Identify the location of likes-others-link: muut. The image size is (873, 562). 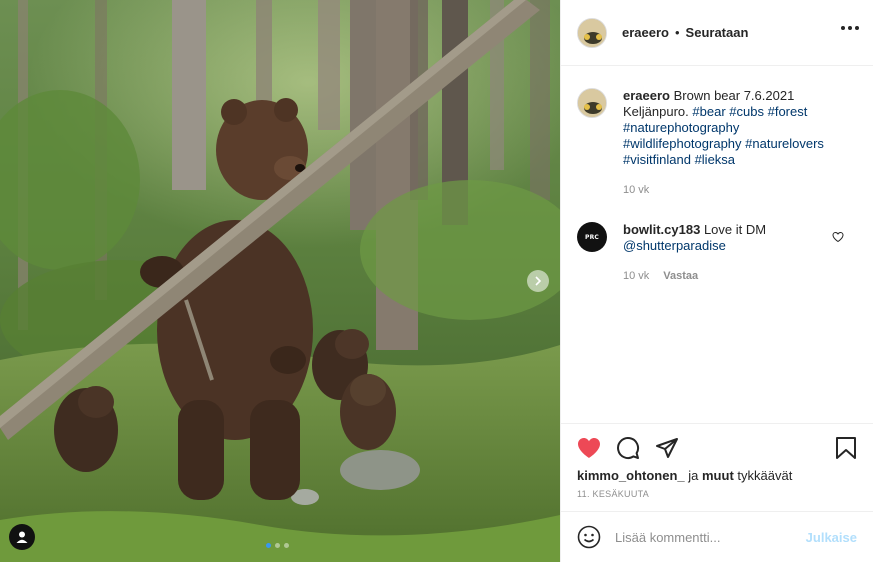
(718, 475).